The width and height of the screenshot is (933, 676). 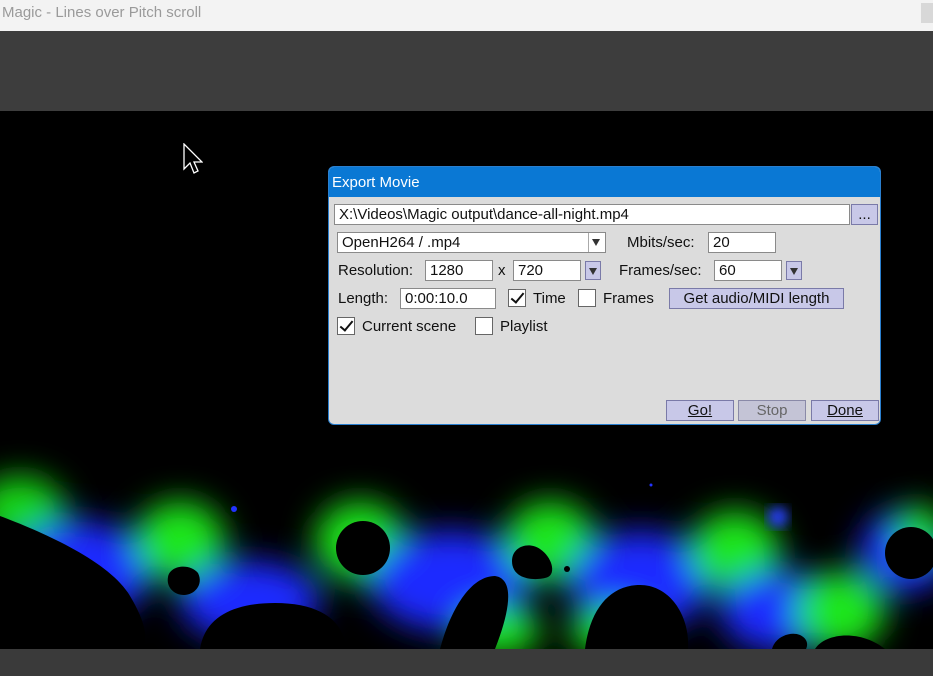 What do you see at coordinates (661, 242) in the screenshot?
I see `mbits-label: Mbits/sec:` at bounding box center [661, 242].